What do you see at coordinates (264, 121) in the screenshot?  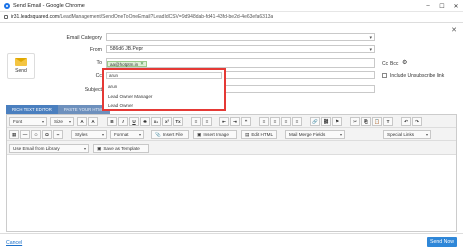 I see `align-left-icon: ≡` at bounding box center [264, 121].